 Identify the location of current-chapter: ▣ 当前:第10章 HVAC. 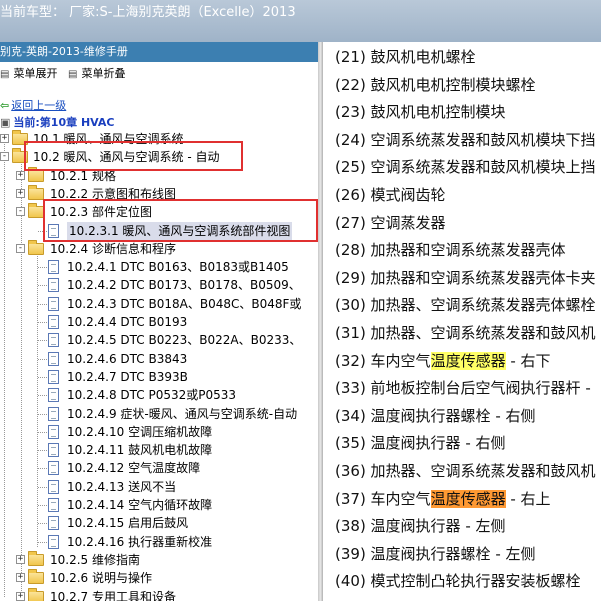
(57, 122).